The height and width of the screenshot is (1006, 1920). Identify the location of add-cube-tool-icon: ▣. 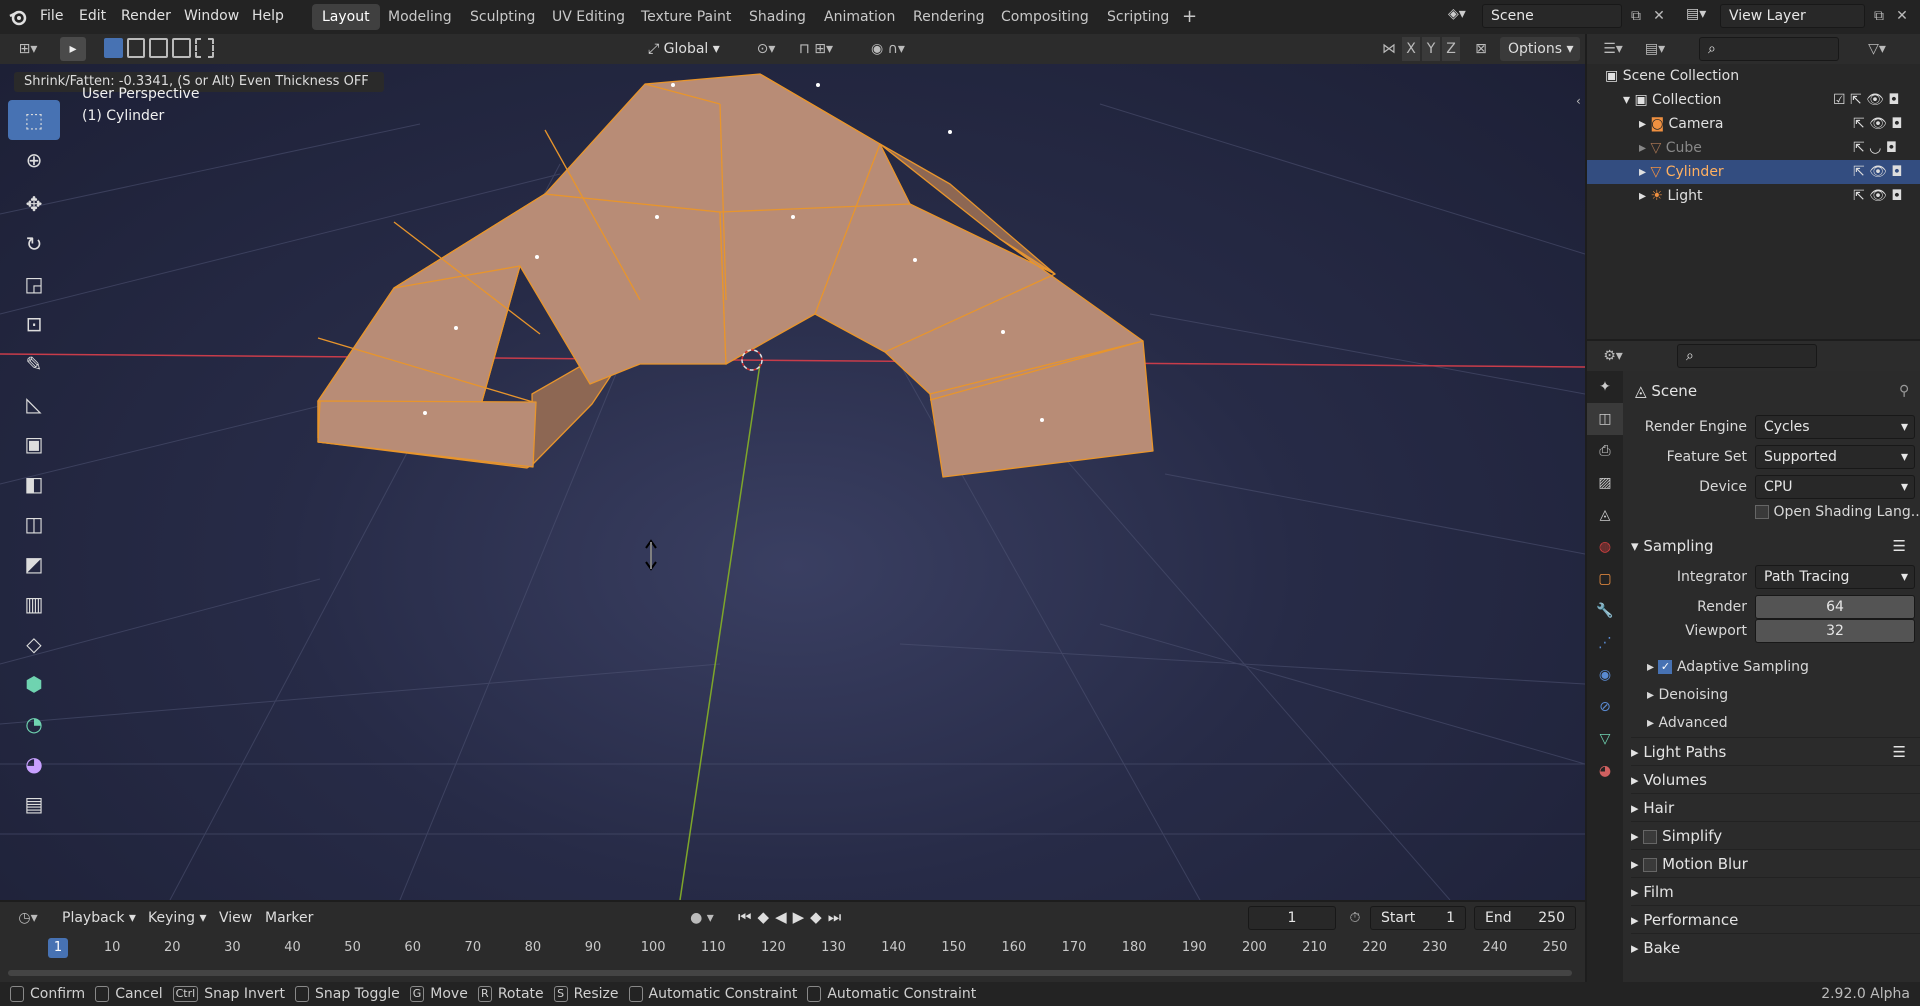
(34, 444).